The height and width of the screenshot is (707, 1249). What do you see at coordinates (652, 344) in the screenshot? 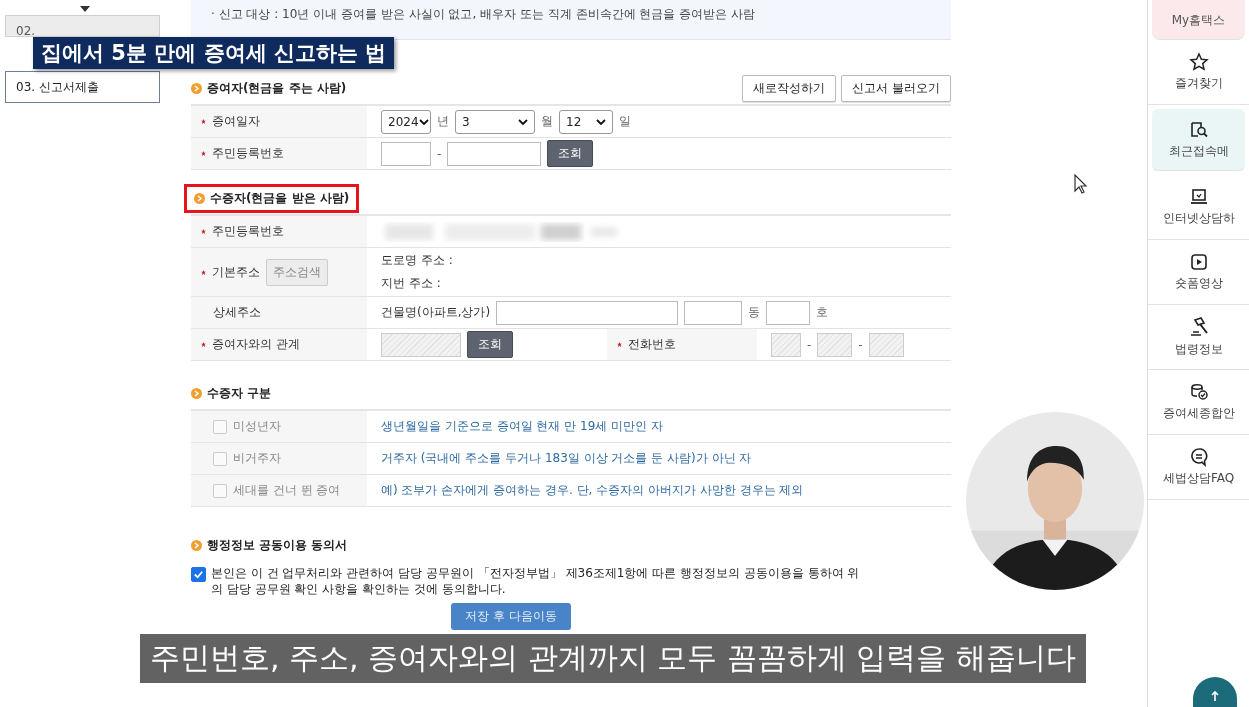
I see `field-label: 전화번호` at bounding box center [652, 344].